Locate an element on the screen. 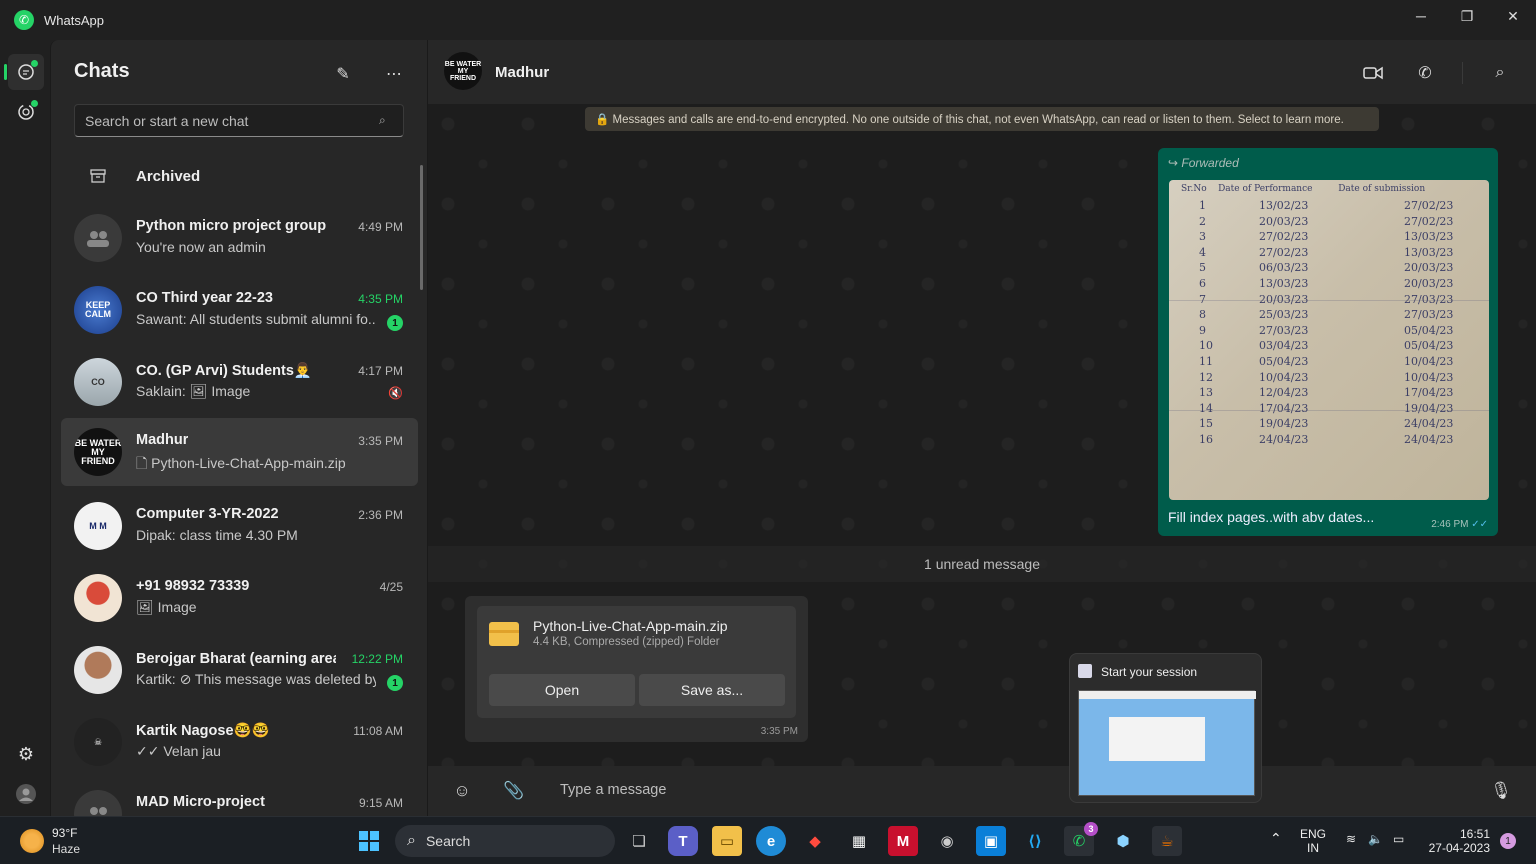 Image resolution: width=1536 pixels, height=864 pixels. chat-item: +91 98932 73339 4/25 🖼 Image is located at coordinates (239, 598).